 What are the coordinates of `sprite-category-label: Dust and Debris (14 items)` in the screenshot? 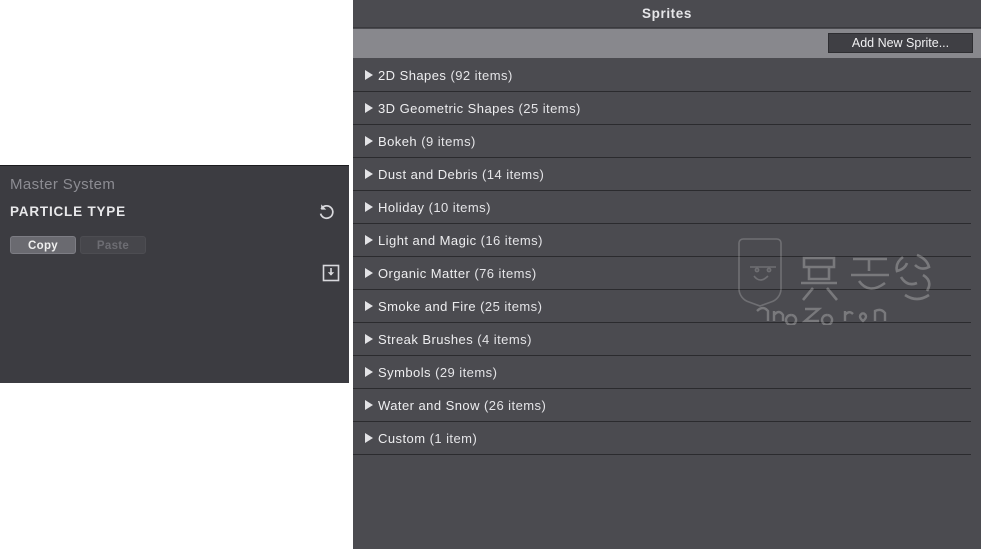 It's located at (461, 174).